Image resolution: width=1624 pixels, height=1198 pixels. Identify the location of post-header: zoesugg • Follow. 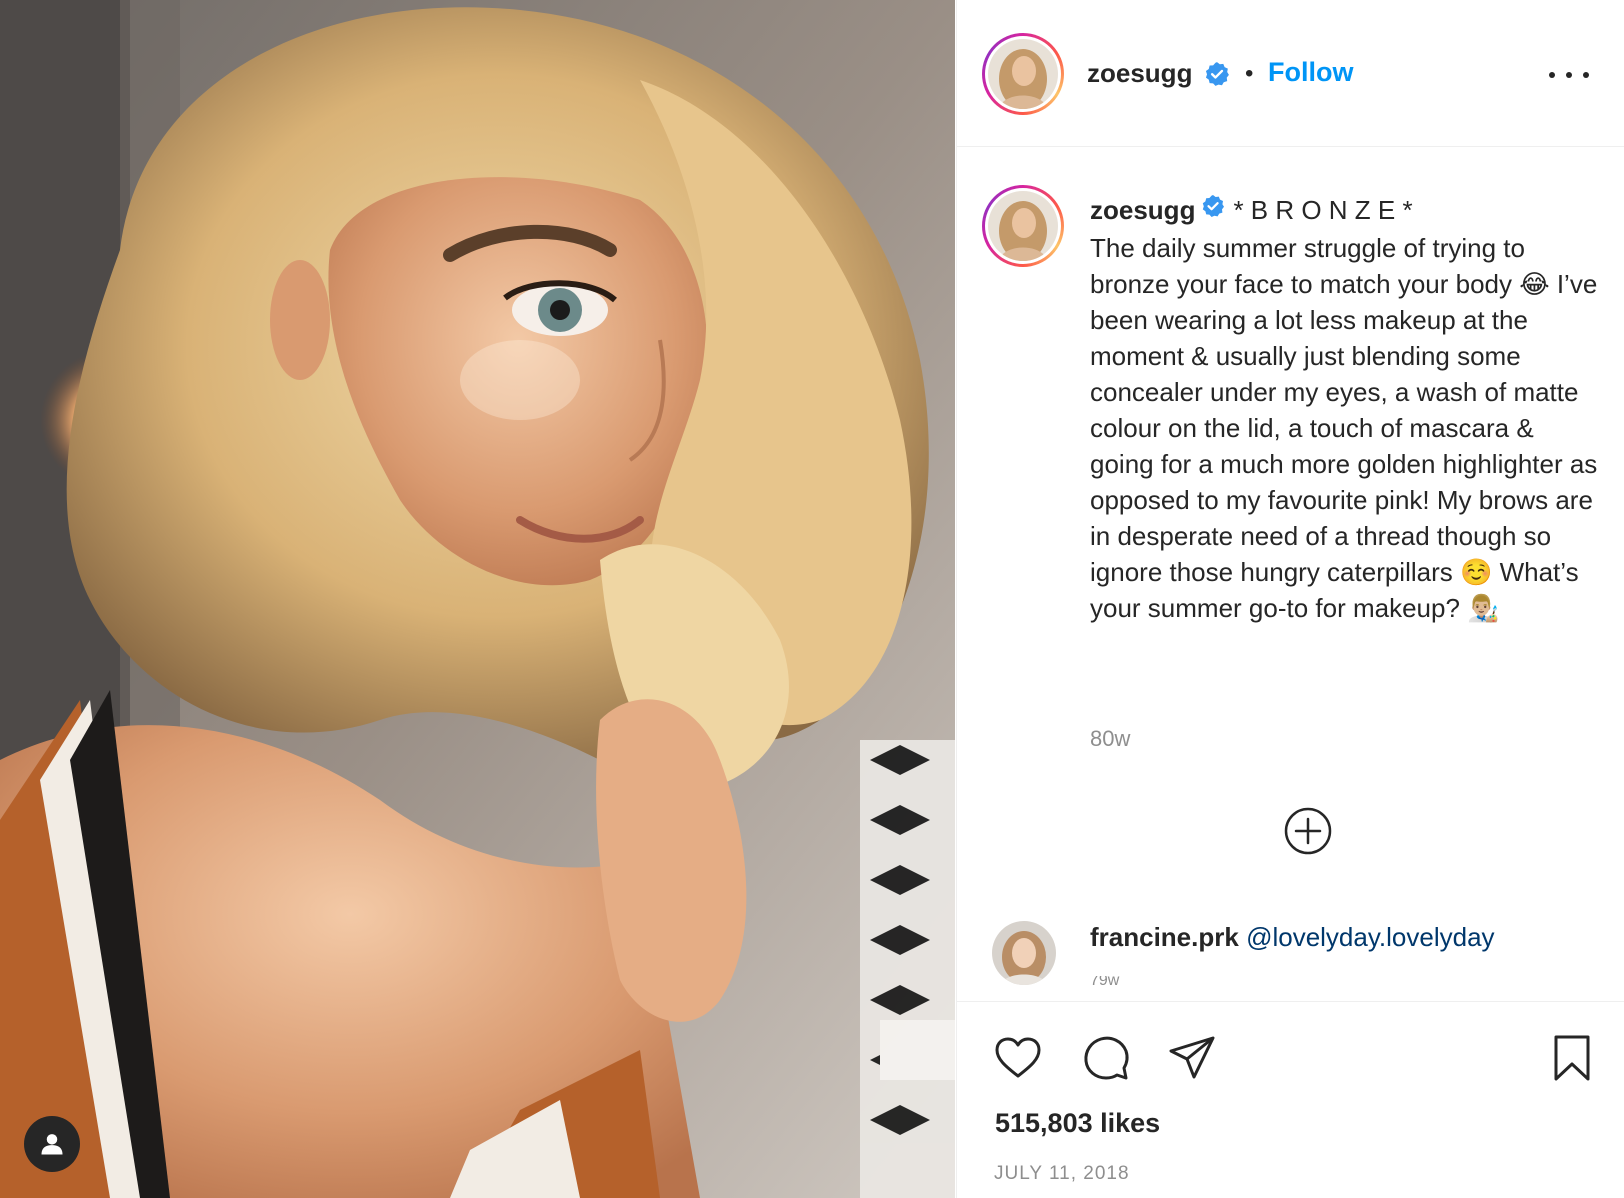
(1290, 73).